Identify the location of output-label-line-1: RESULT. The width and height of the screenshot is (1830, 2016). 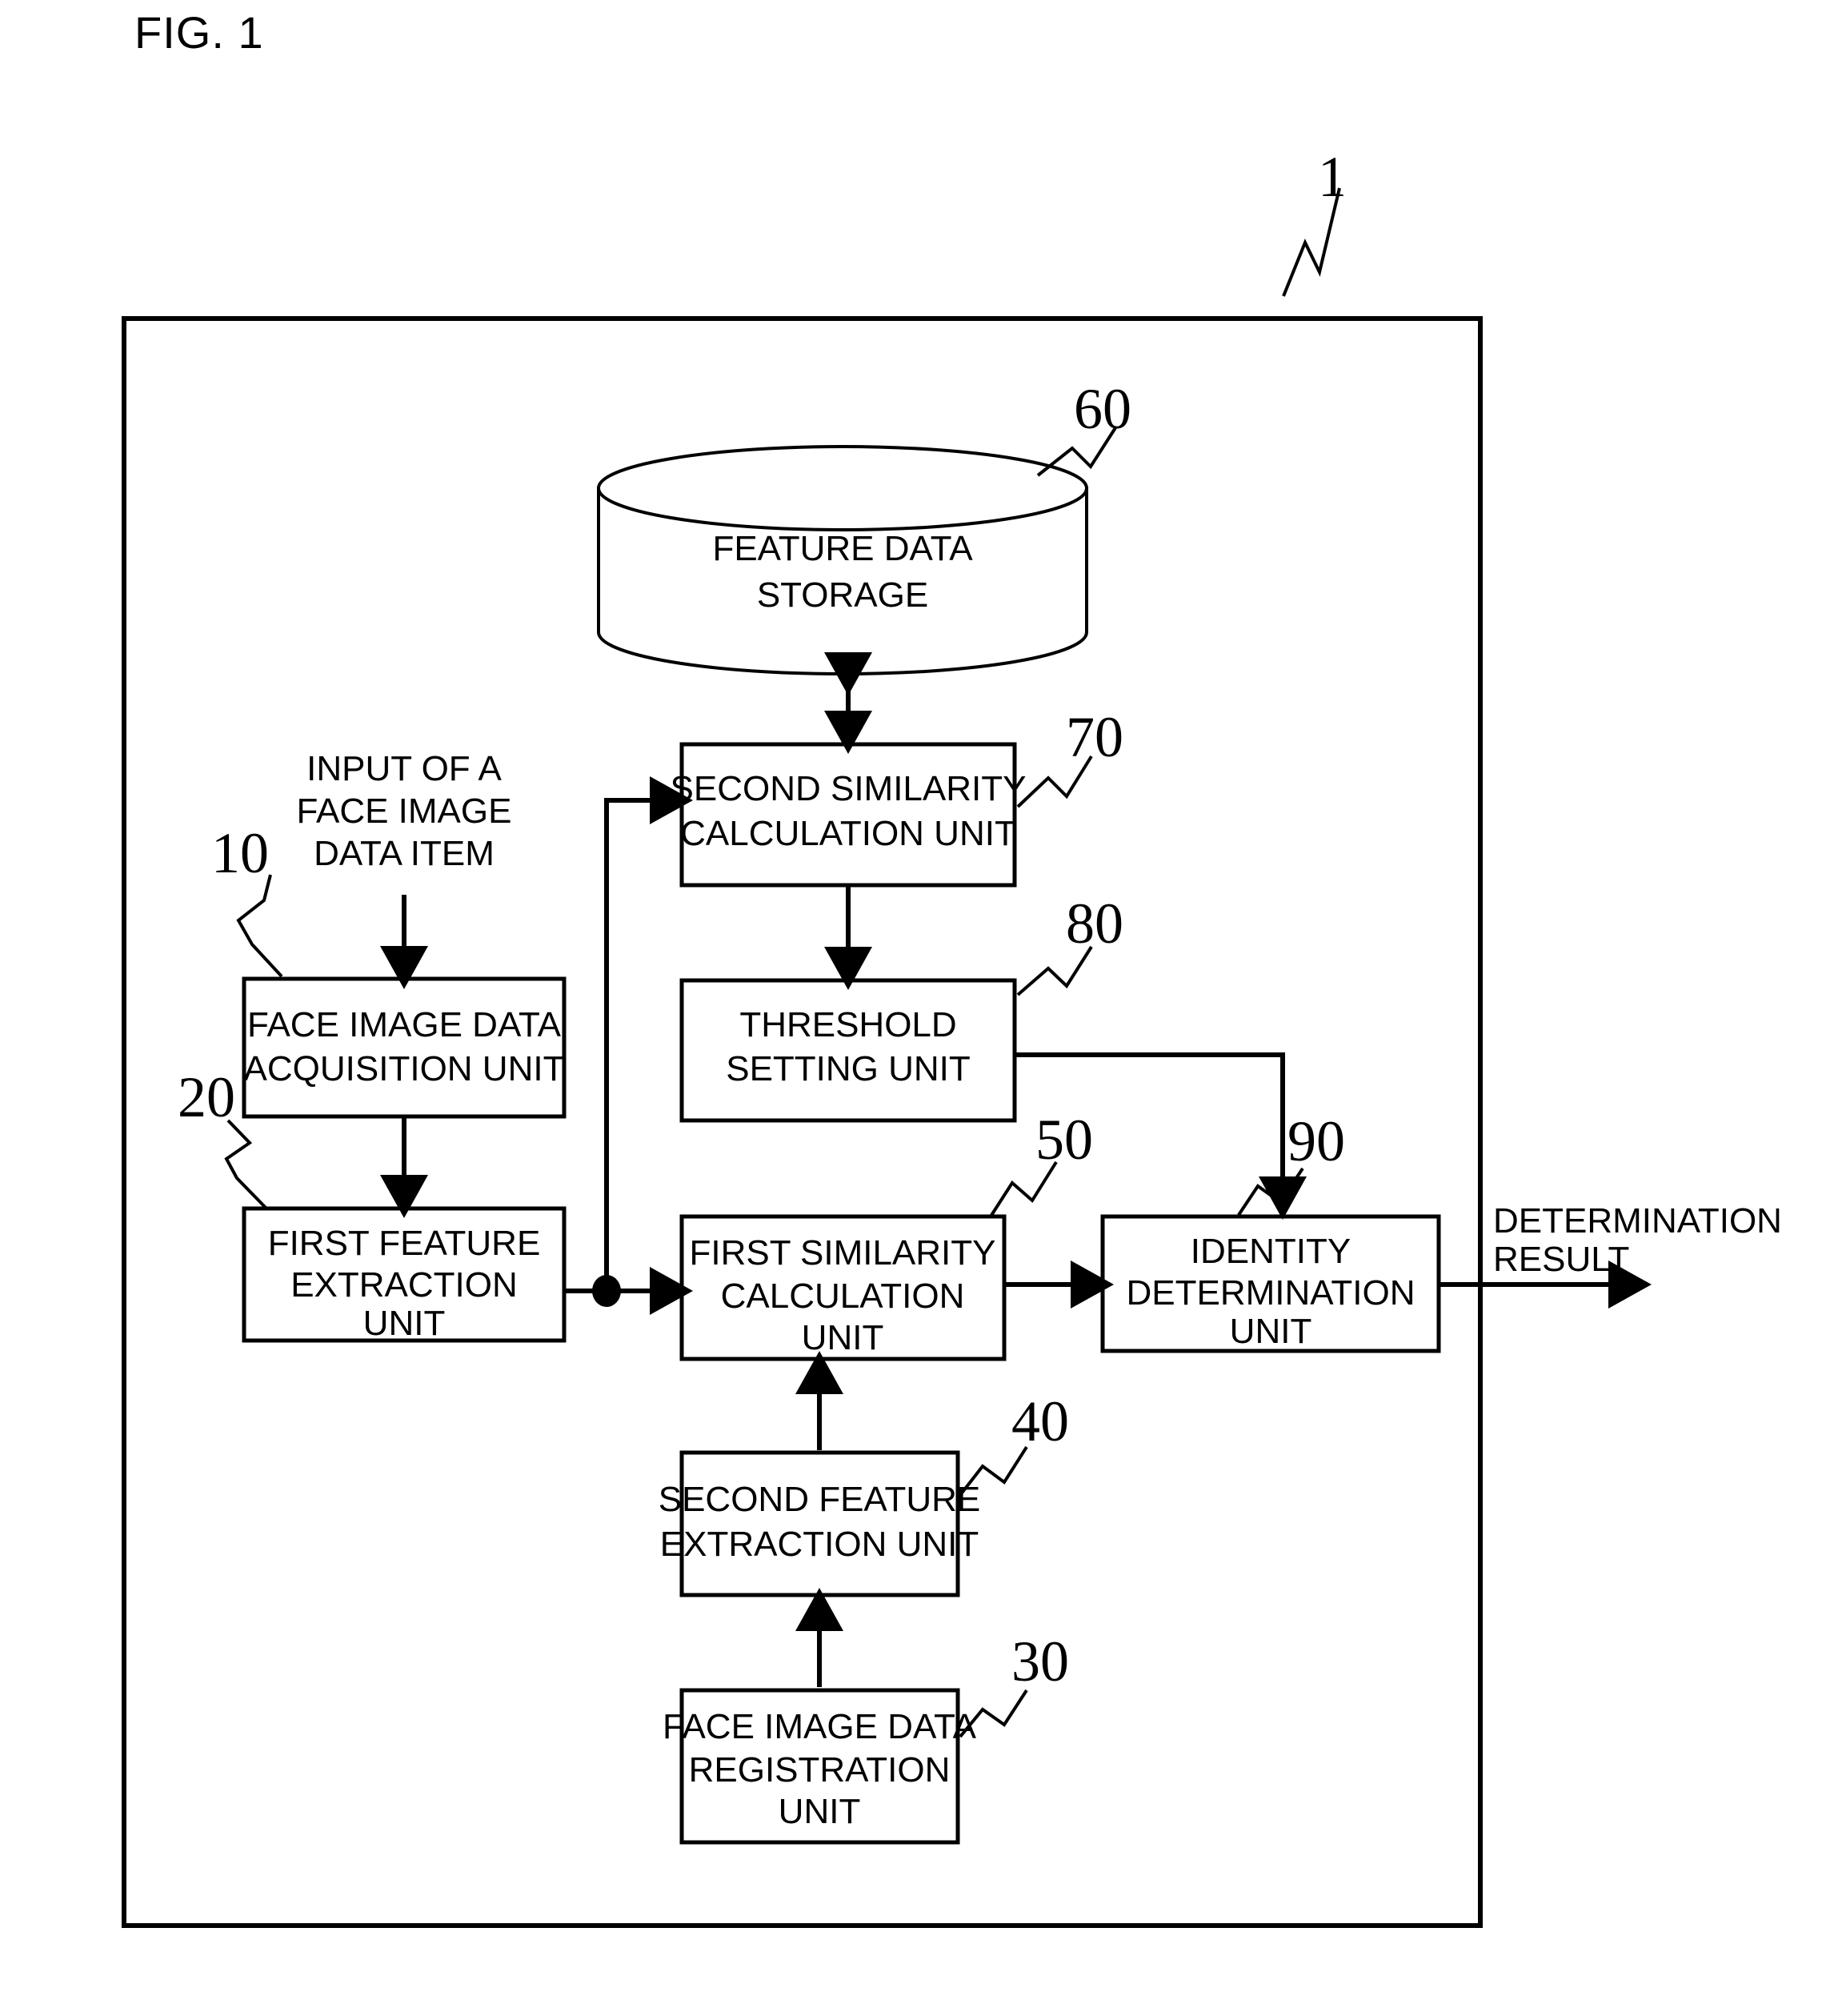
(1561, 1259).